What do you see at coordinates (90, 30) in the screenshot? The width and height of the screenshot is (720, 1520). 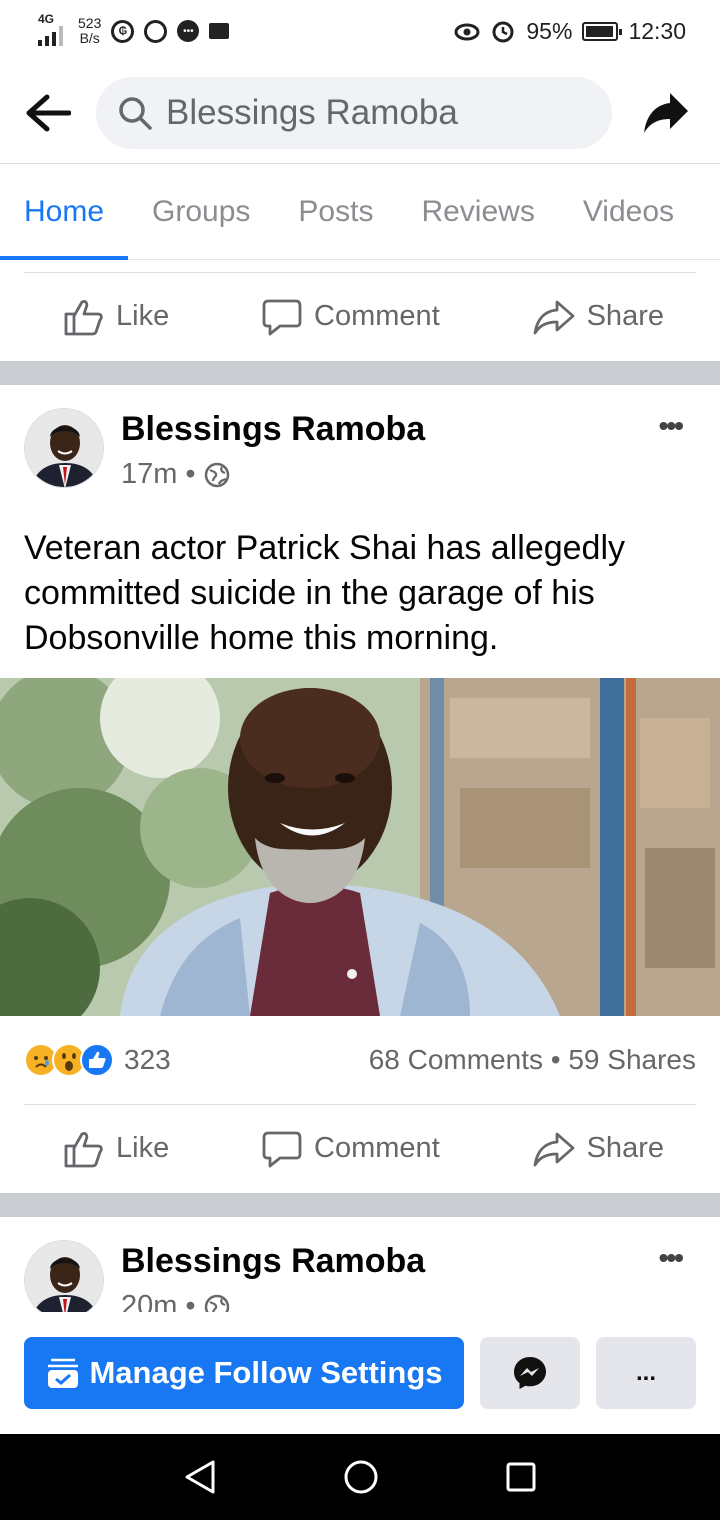 I see `network-speed: 523 B/s` at bounding box center [90, 30].